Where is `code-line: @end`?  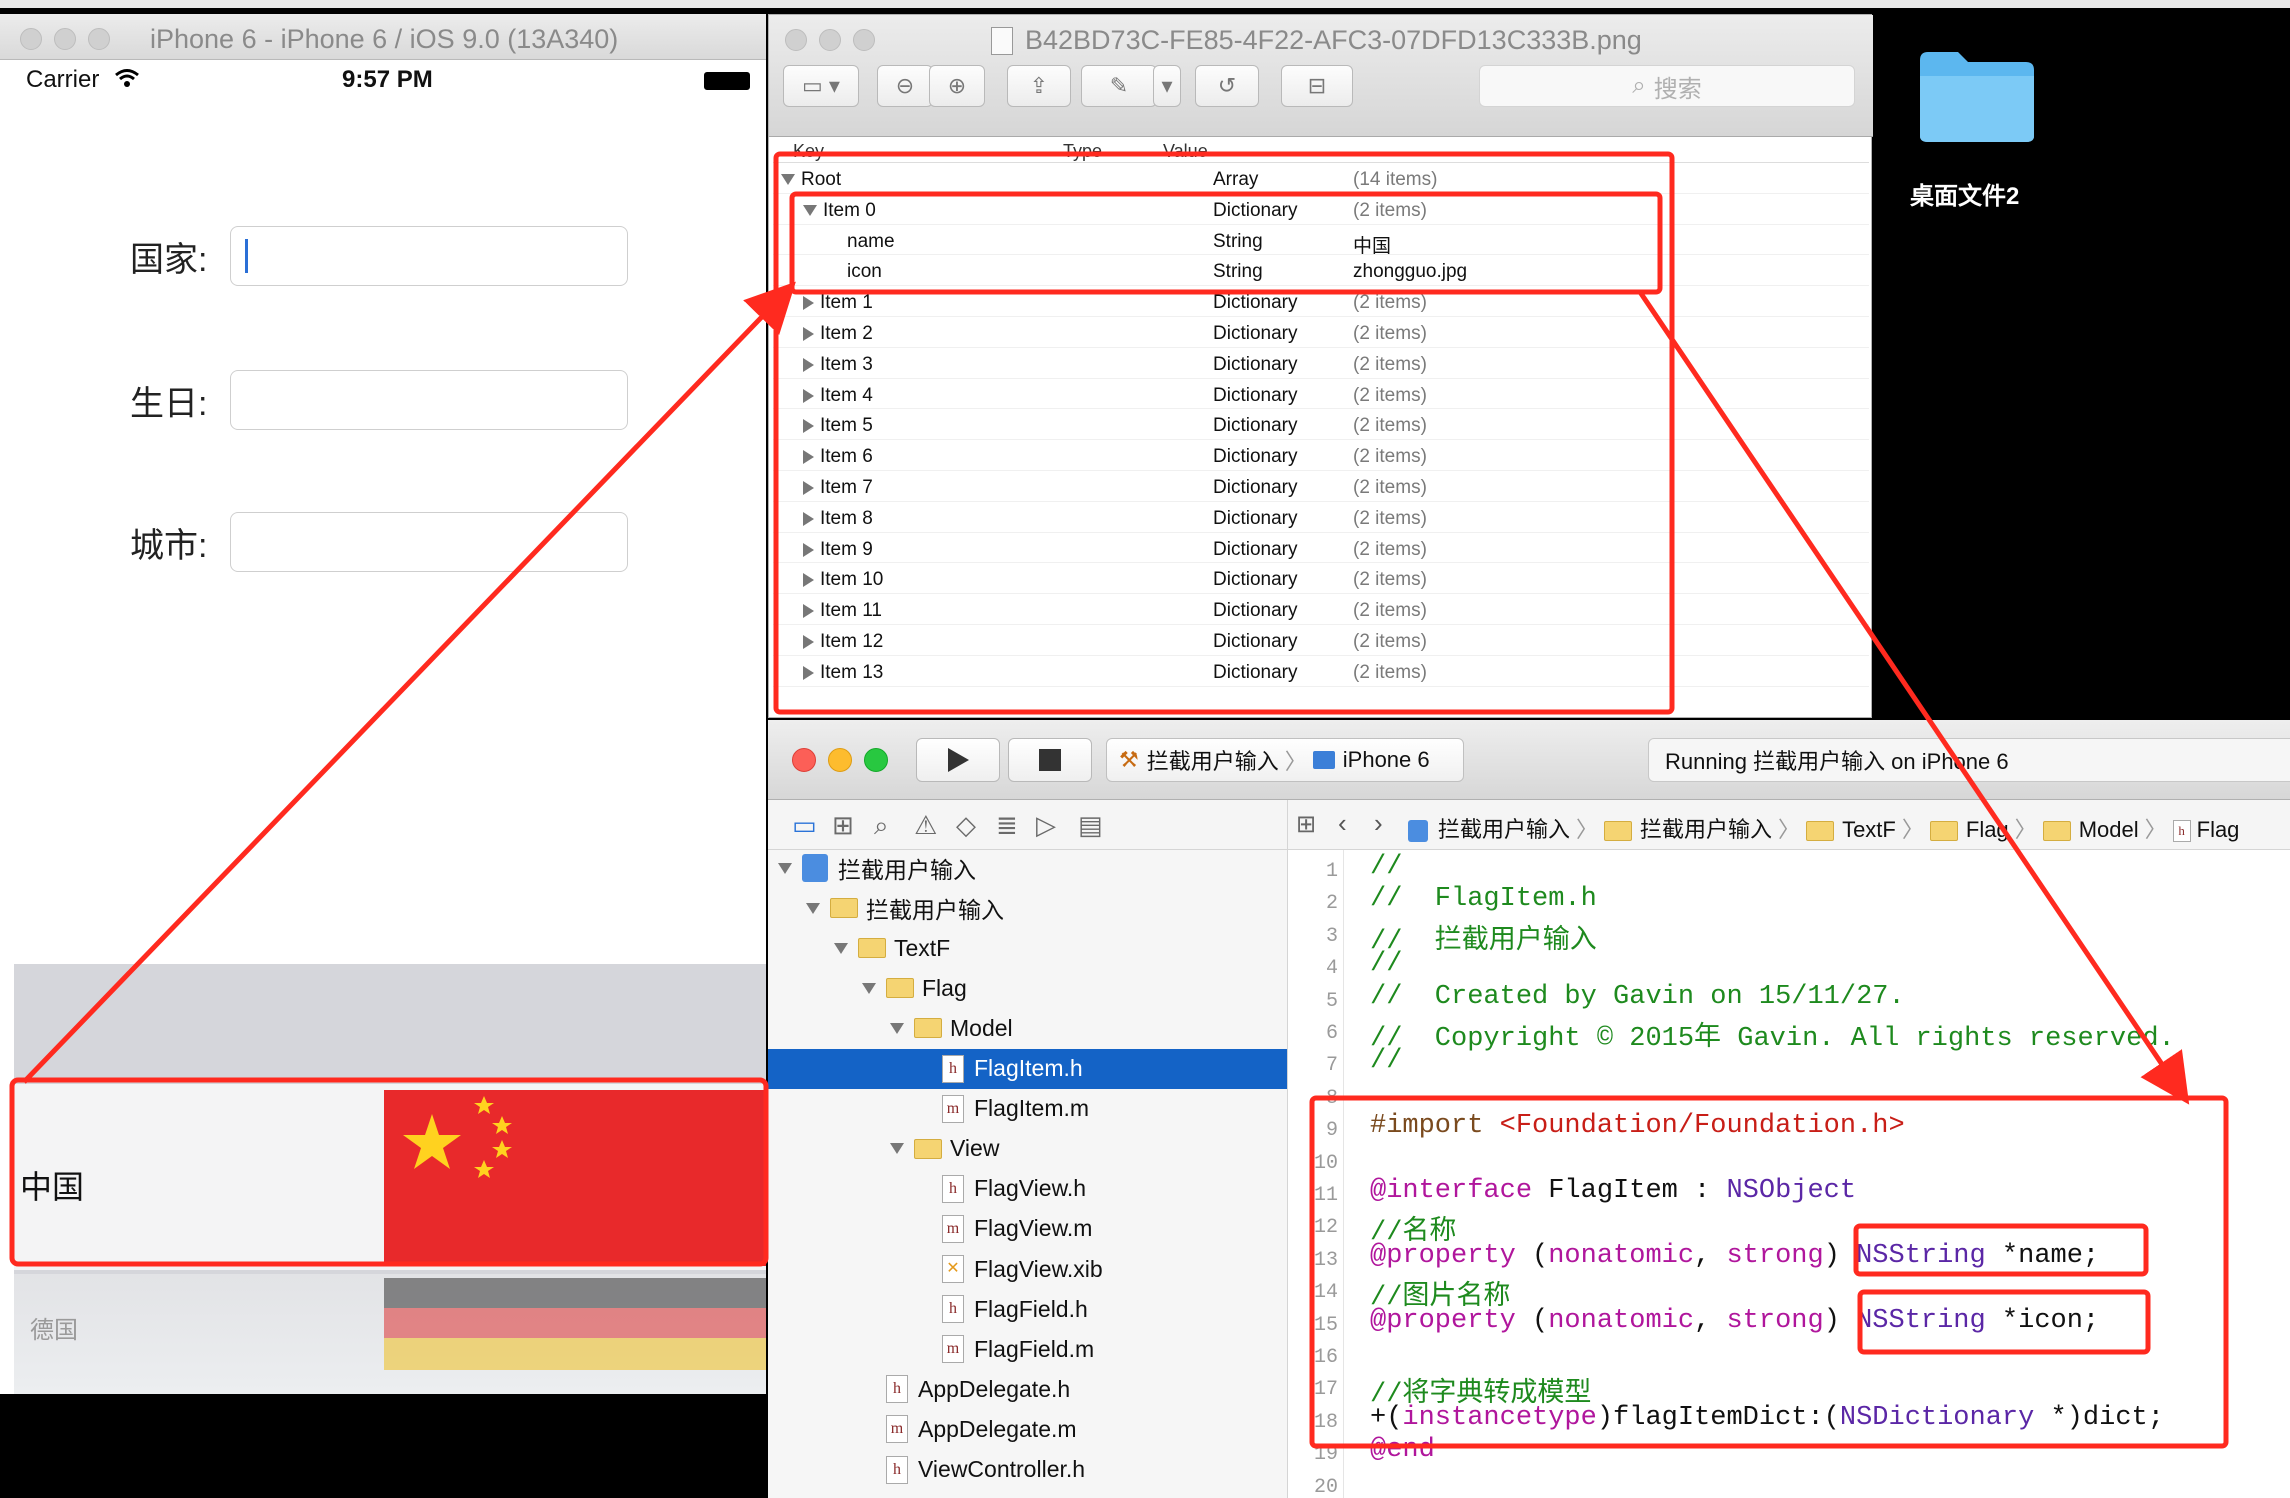
code-line: @end is located at coordinates (1402, 1450).